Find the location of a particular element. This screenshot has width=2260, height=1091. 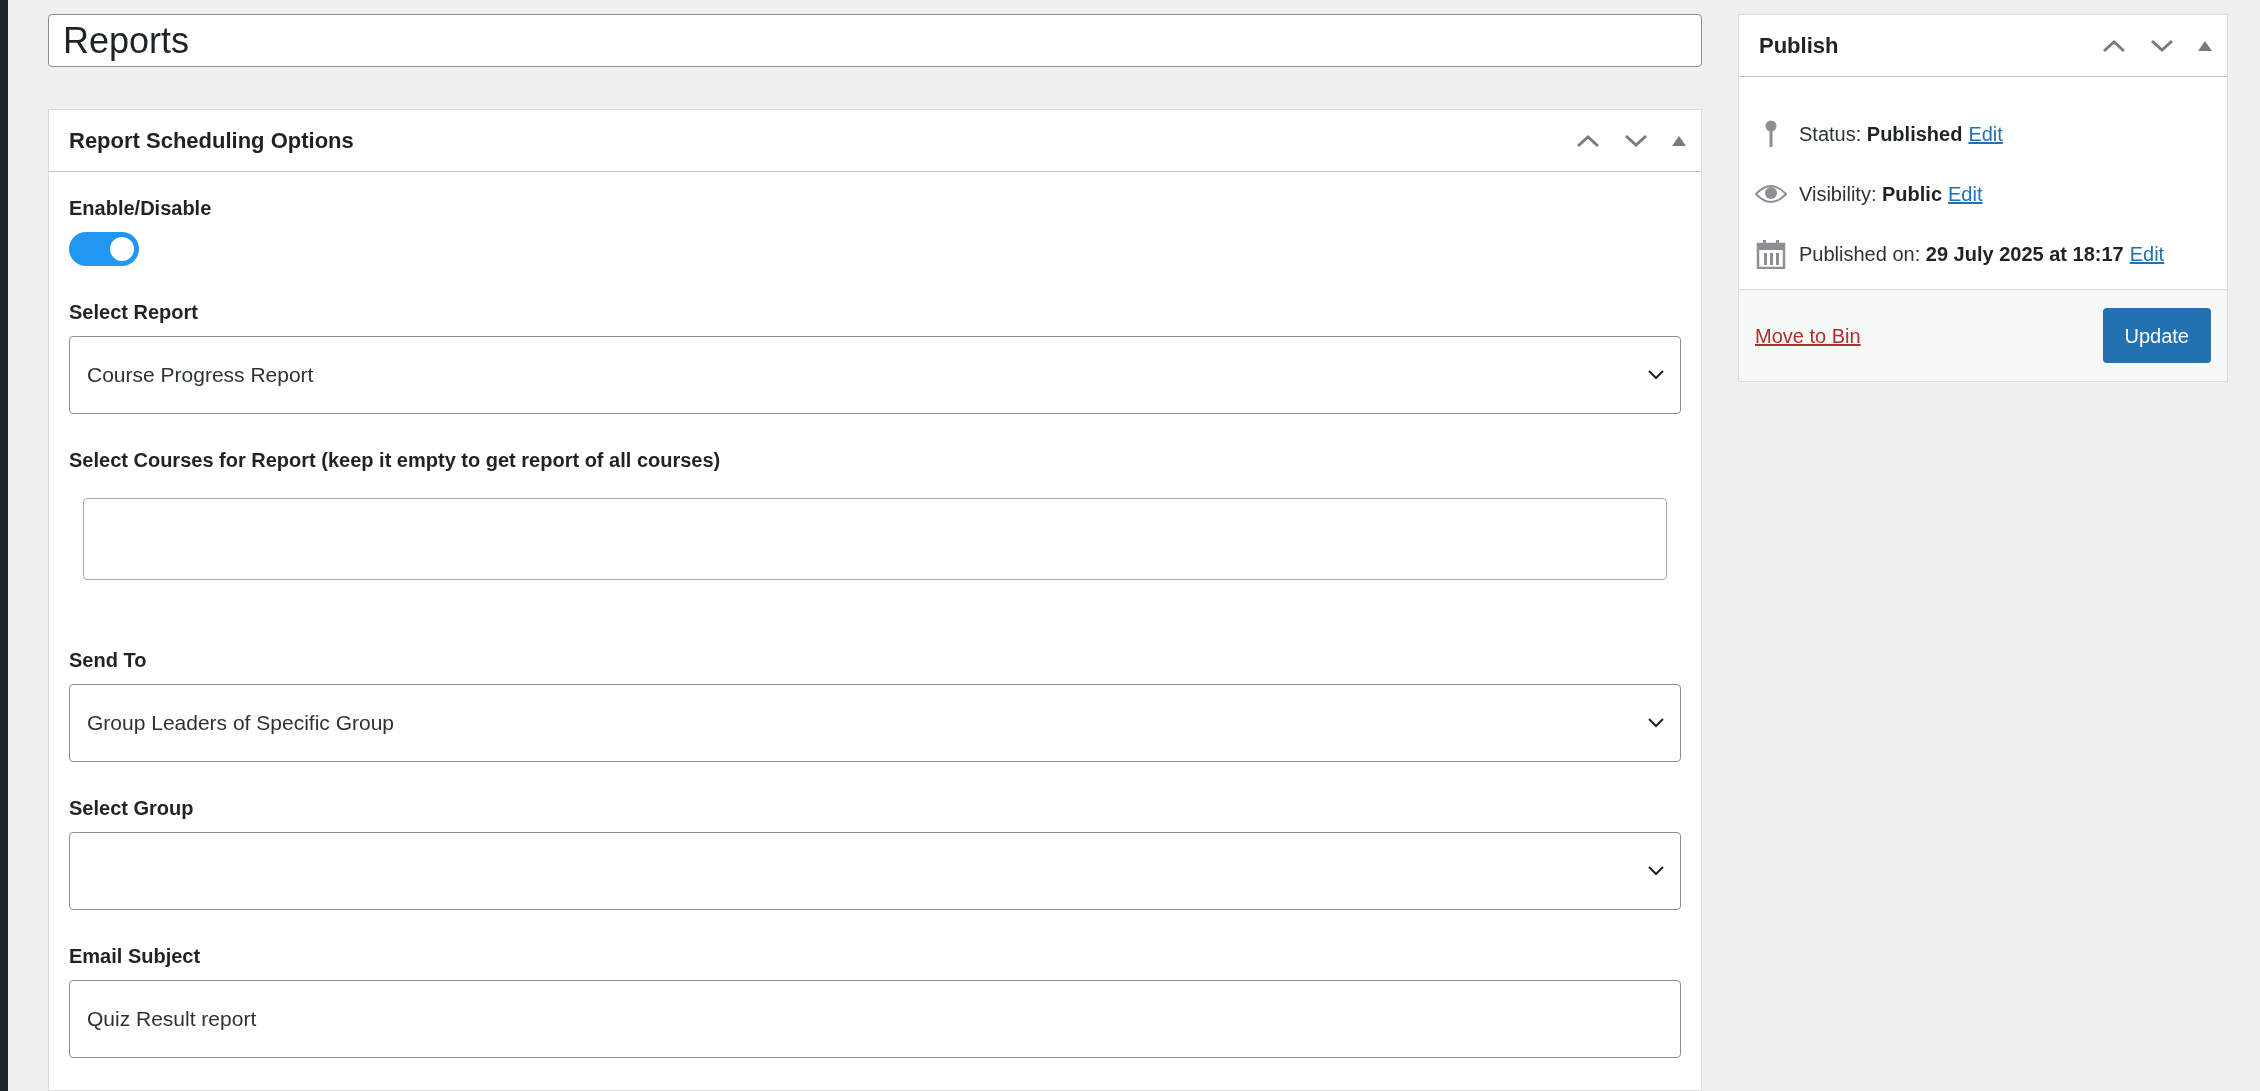

field-label: Enable/Disable is located at coordinates (141, 208).